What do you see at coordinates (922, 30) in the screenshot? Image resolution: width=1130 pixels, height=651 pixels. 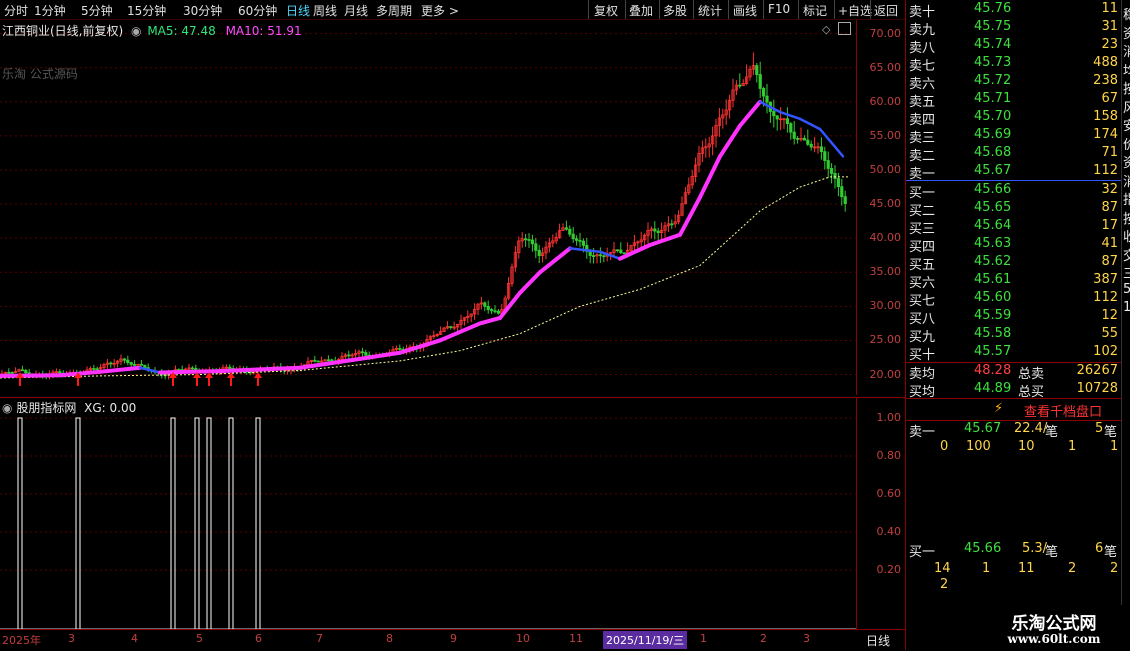 I see `level-label: 卖九` at bounding box center [922, 30].